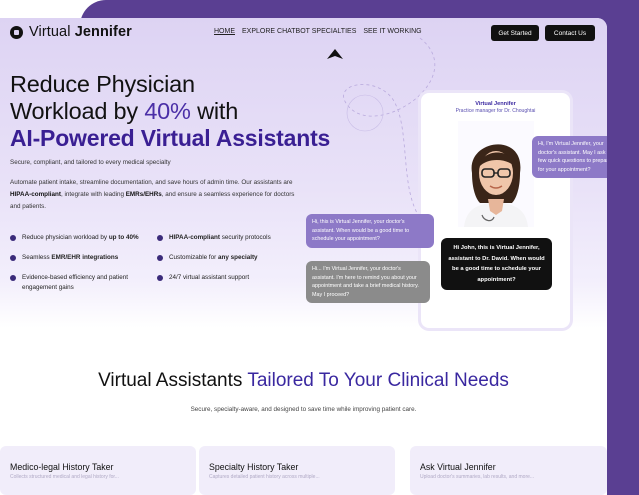 The image size is (639, 495). I want to click on get-started-button: Get Started, so click(515, 33).